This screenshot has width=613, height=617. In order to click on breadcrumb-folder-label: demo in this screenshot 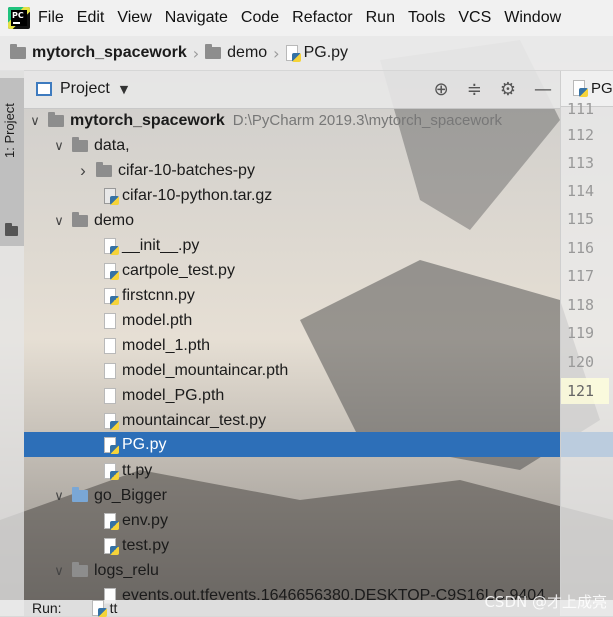, I will do `click(247, 52)`.